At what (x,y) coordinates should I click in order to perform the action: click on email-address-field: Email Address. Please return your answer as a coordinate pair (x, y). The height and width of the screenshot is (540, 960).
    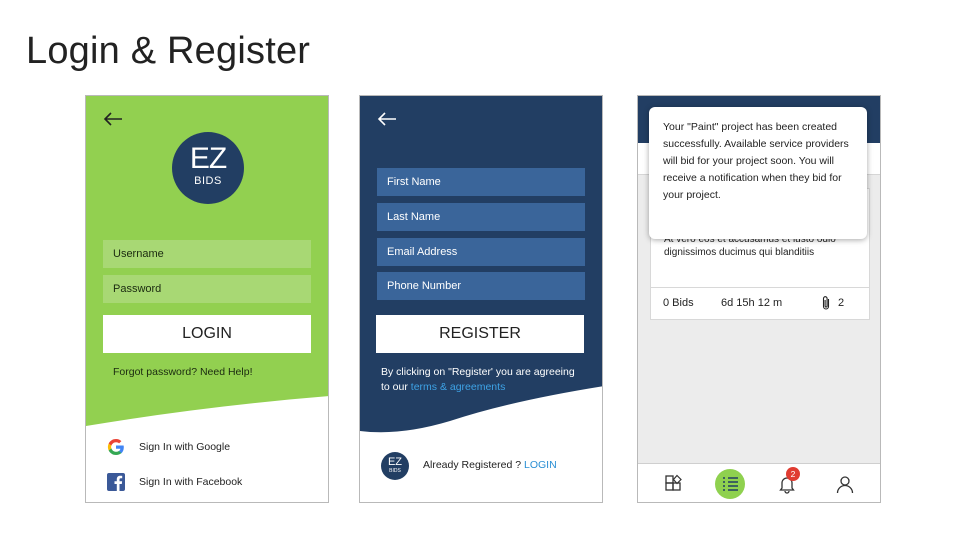
    Looking at the image, I should click on (481, 252).